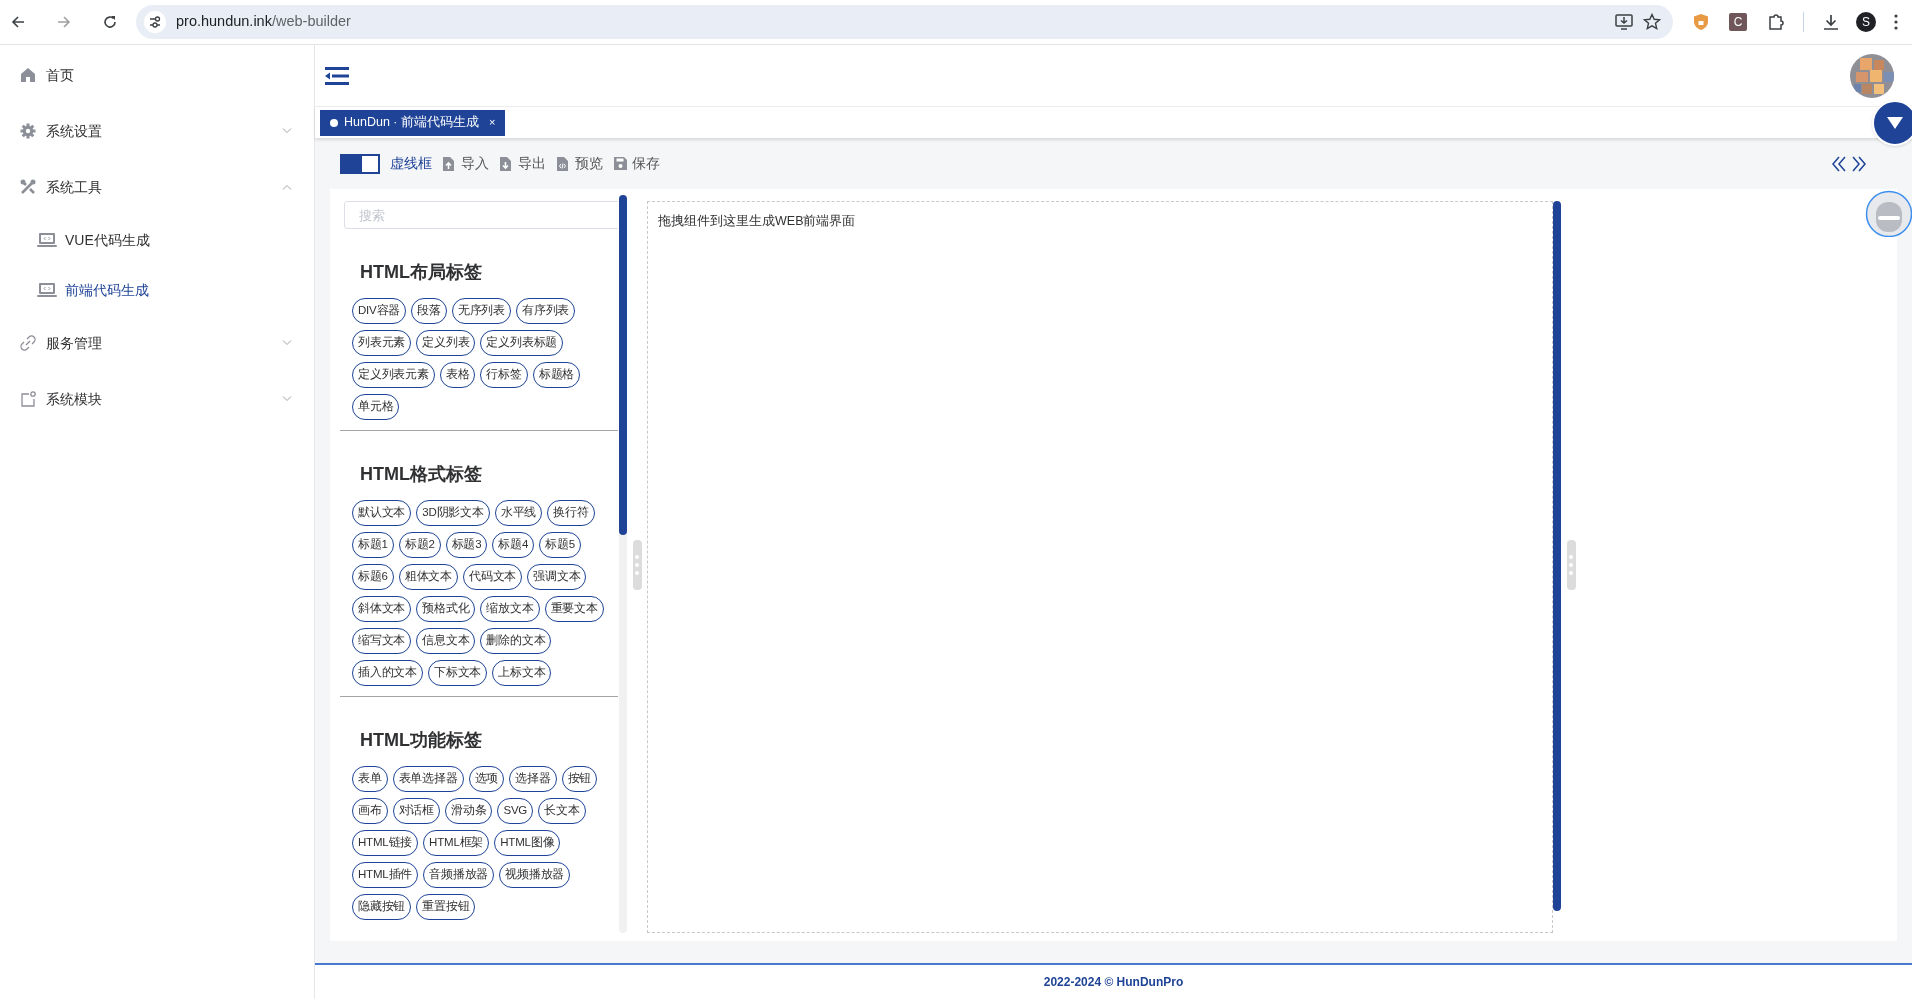  What do you see at coordinates (469, 811) in the screenshot?
I see `component-tag: 滑动条` at bounding box center [469, 811].